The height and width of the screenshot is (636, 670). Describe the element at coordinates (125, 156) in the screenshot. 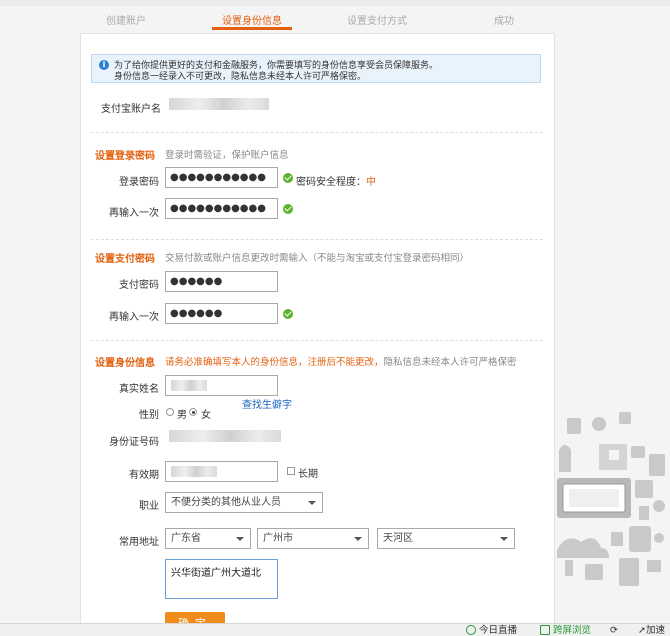

I see `login-section-title: 设置登录密码` at that location.